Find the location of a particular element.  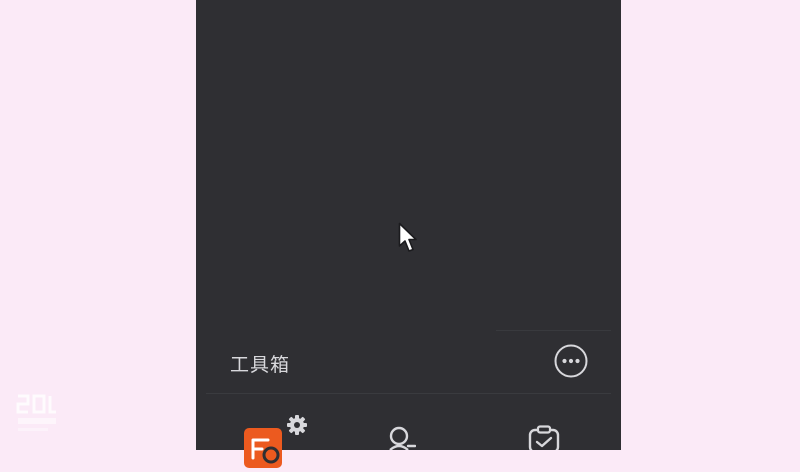

gear-icon is located at coordinates (297, 425).